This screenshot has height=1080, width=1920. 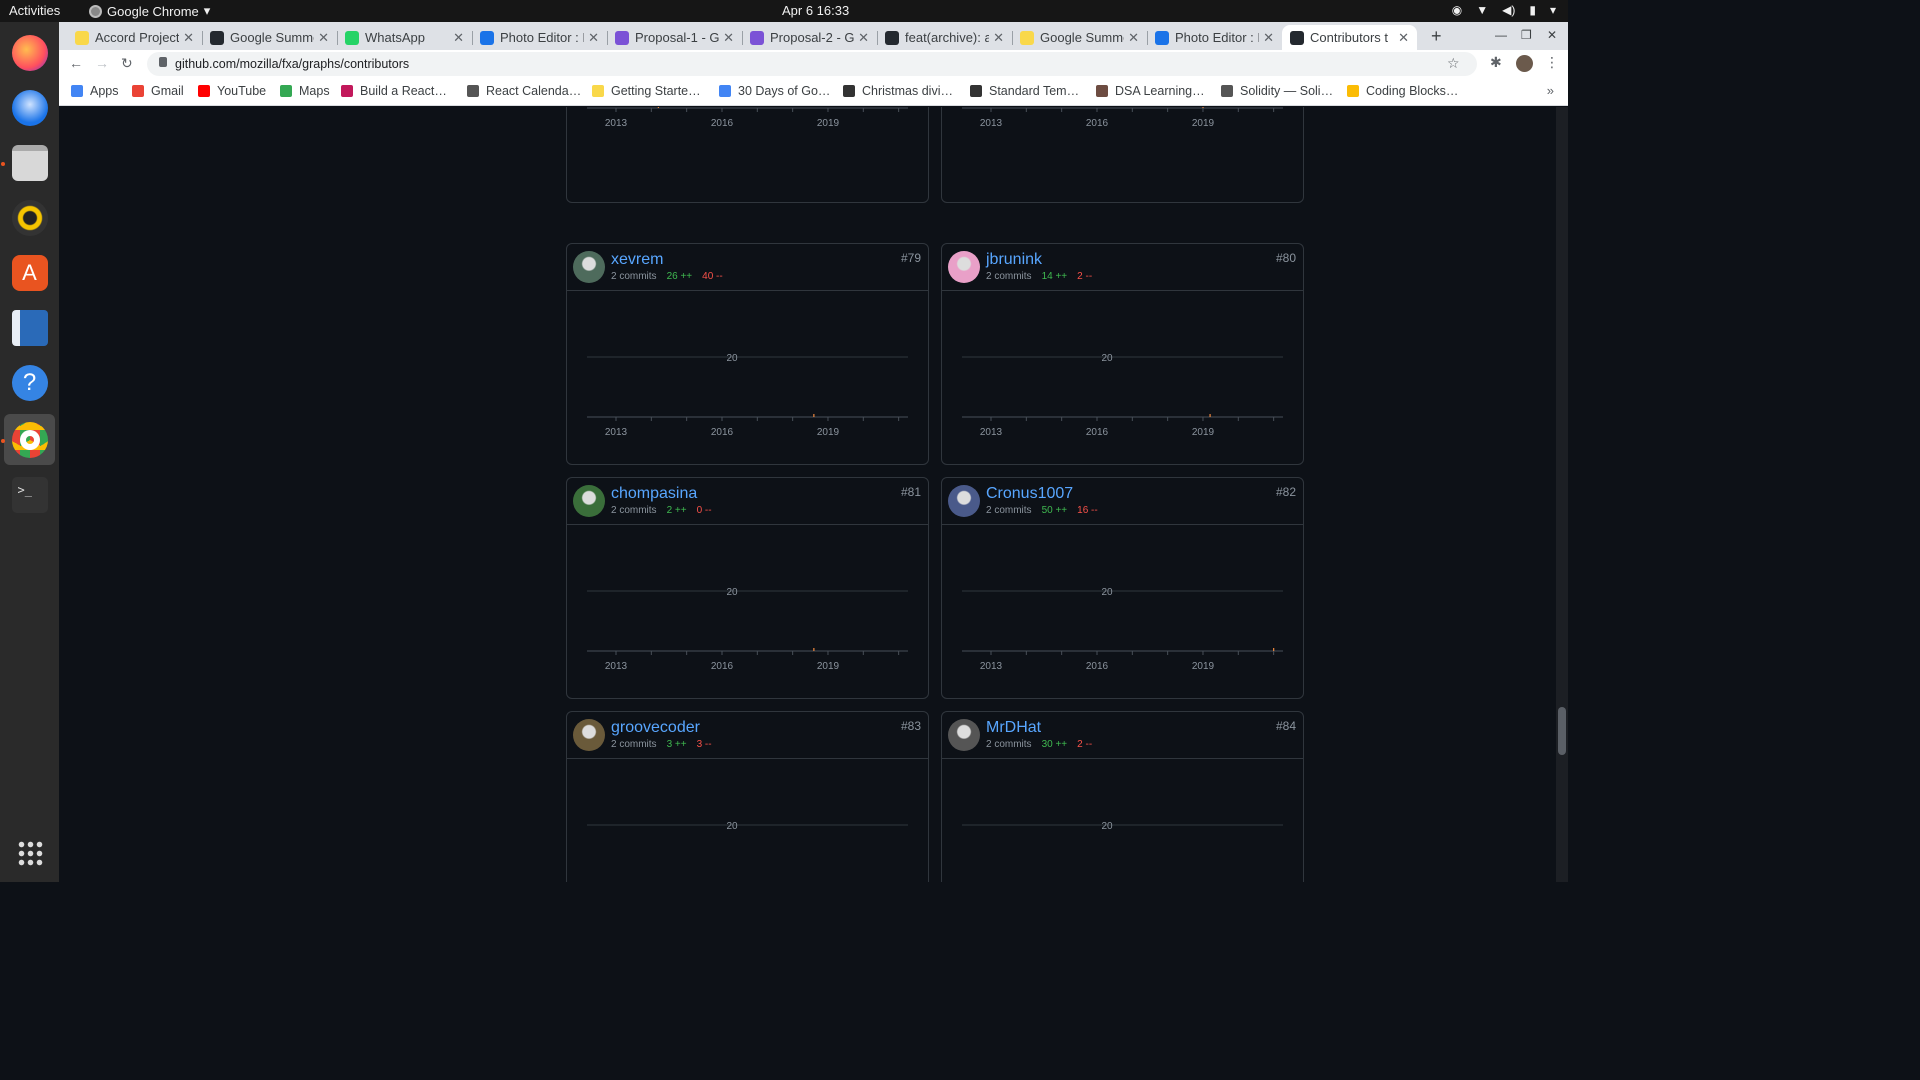 What do you see at coordinates (1214, 37) in the screenshot?
I see `tab-8: Photo Editor : I ✕` at bounding box center [1214, 37].